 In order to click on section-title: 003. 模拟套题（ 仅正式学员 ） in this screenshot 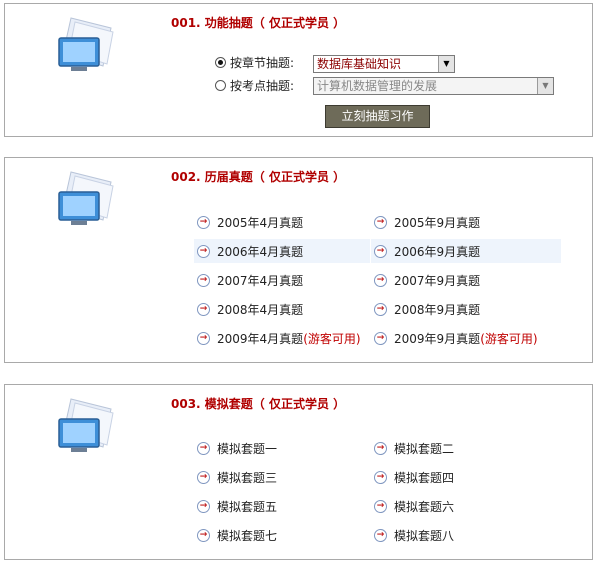, I will do `click(258, 404)`.